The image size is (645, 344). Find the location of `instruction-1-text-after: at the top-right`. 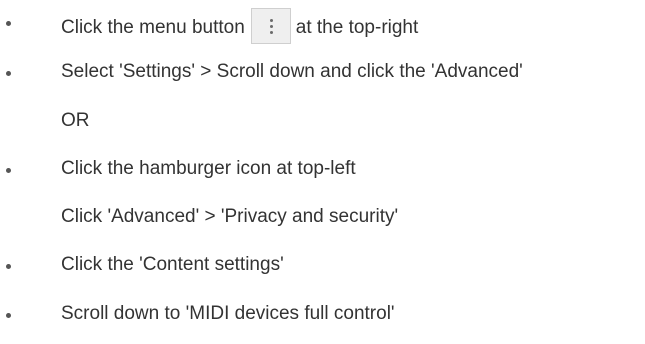

instruction-1-text-after: at the top-right is located at coordinates (357, 28).